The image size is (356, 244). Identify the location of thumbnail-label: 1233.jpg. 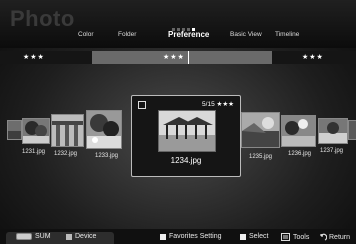
(107, 156).